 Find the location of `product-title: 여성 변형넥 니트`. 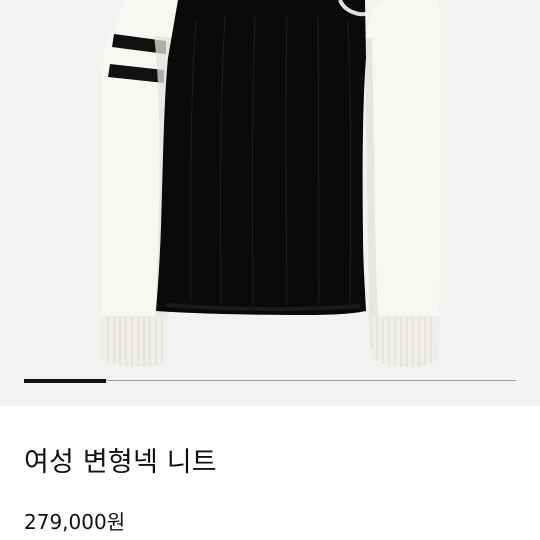

product-title: 여성 변형넥 니트 is located at coordinates (120, 462).